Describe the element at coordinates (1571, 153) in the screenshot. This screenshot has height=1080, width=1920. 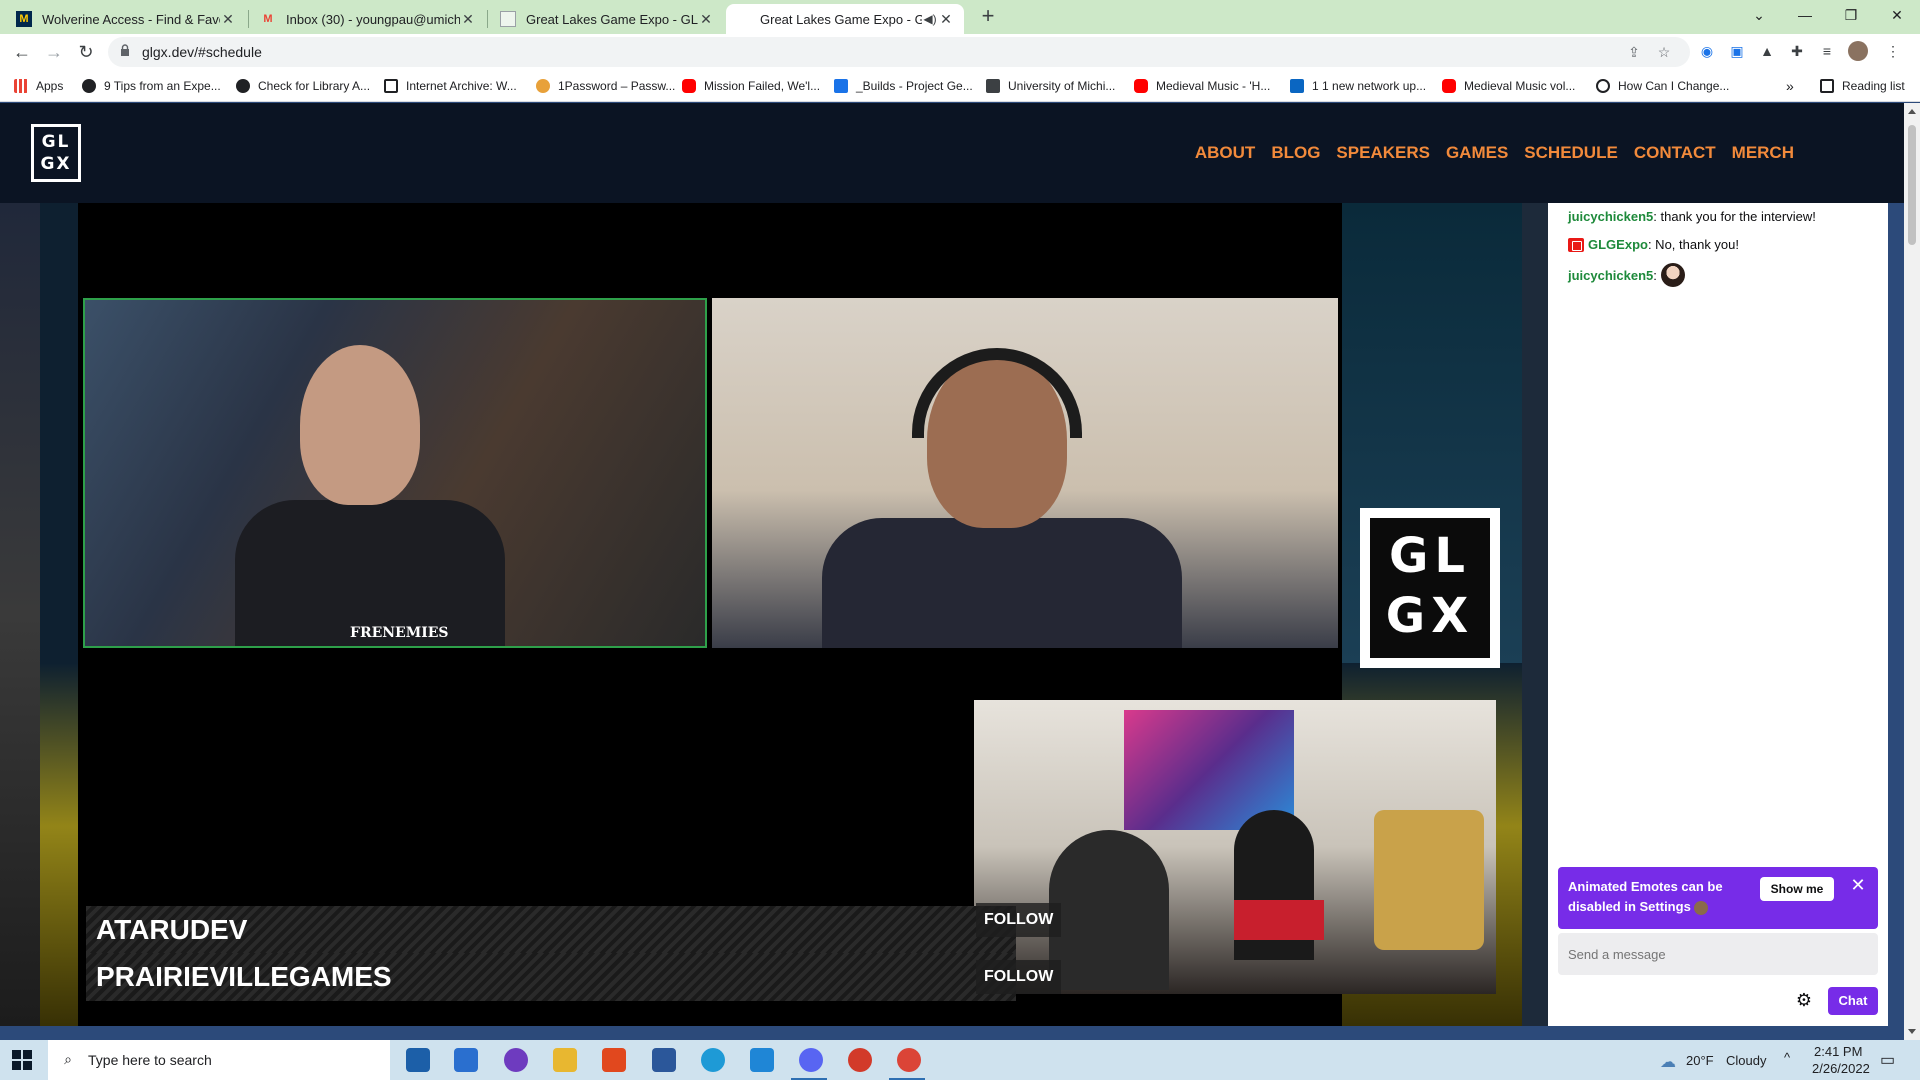
I see `nav-schedule: SCHEDULE` at that location.